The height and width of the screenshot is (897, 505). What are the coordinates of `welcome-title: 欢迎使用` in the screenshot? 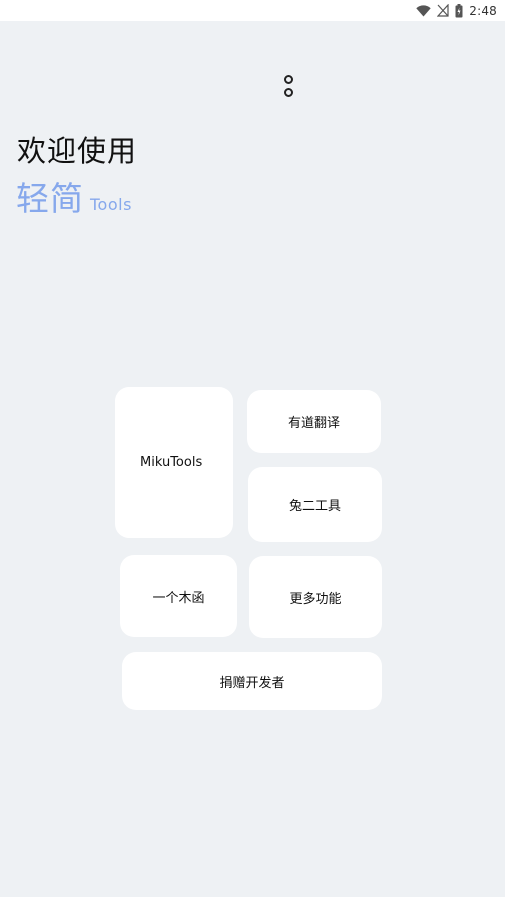 It's located at (77, 151).